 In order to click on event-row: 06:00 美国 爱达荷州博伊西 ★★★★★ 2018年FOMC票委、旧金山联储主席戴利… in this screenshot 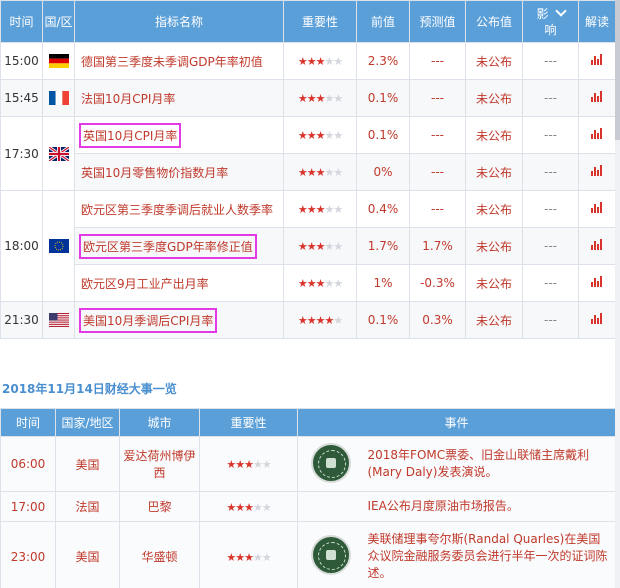, I will do `click(308, 464)`.